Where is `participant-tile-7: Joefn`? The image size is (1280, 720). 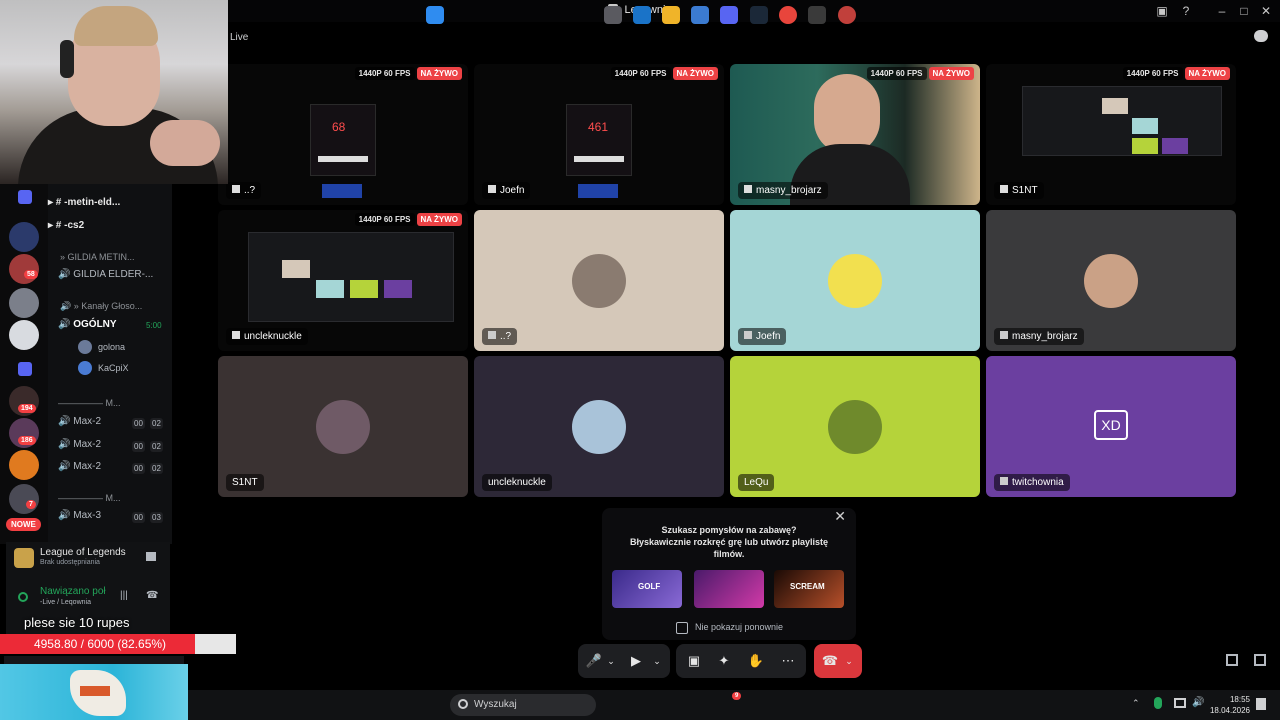 participant-tile-7: Joefn is located at coordinates (855, 280).